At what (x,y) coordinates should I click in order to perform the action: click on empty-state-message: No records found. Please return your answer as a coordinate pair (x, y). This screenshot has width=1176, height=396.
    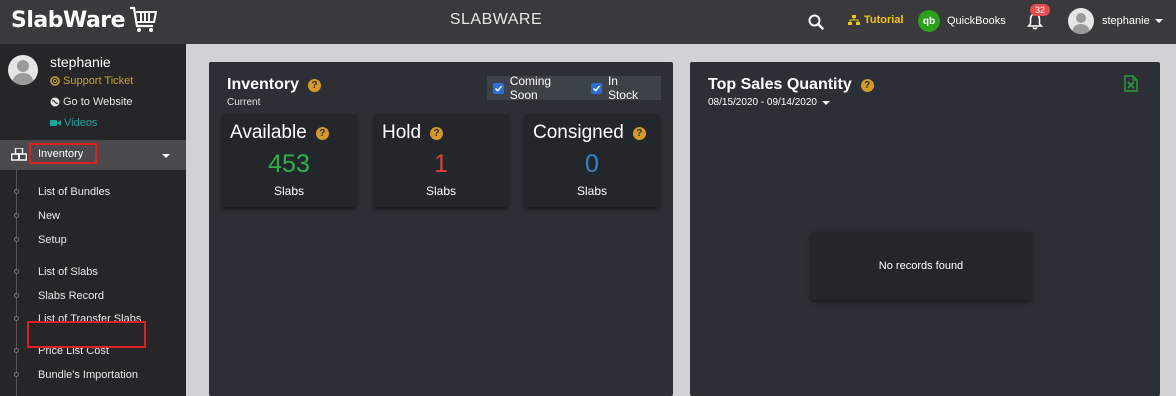
    Looking at the image, I should click on (921, 266).